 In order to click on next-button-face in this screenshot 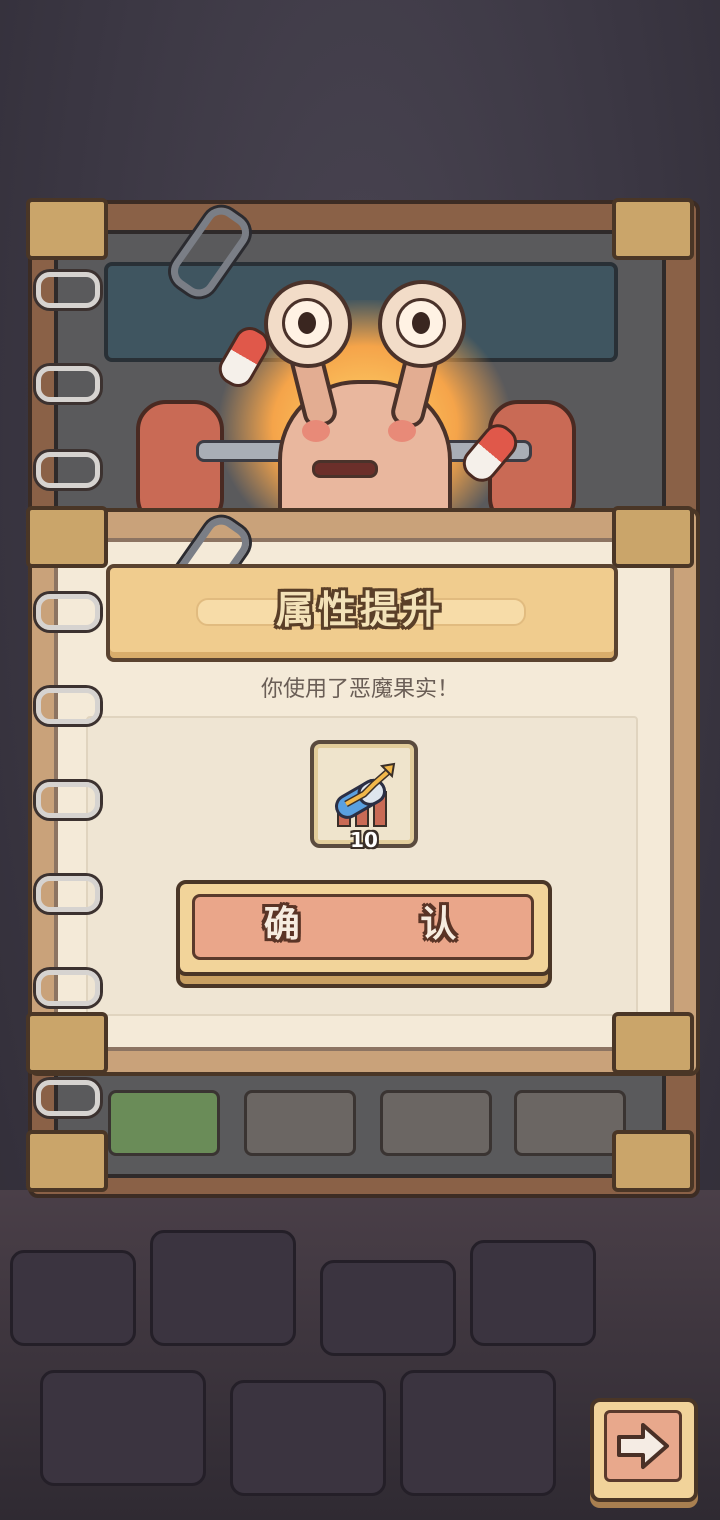, I will do `click(643, 1446)`.